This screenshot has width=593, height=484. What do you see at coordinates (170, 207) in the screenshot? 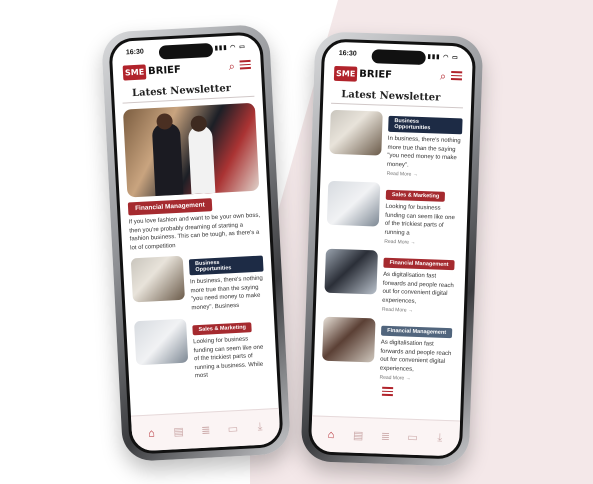
I see `featured-tag: Financial Management` at bounding box center [170, 207].